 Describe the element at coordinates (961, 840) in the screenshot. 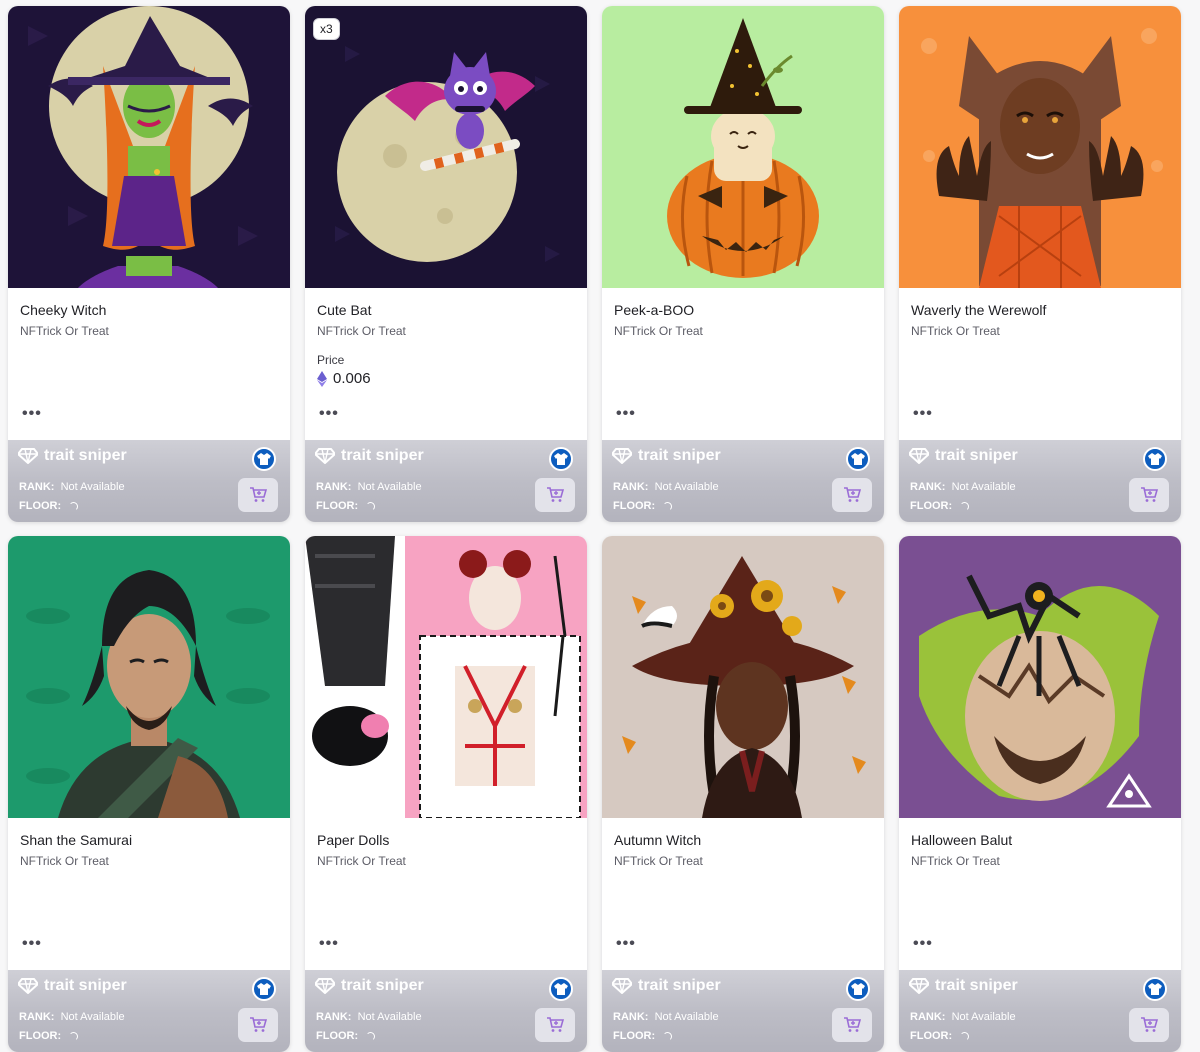

I see `nft-title: Halloween Balut` at that location.